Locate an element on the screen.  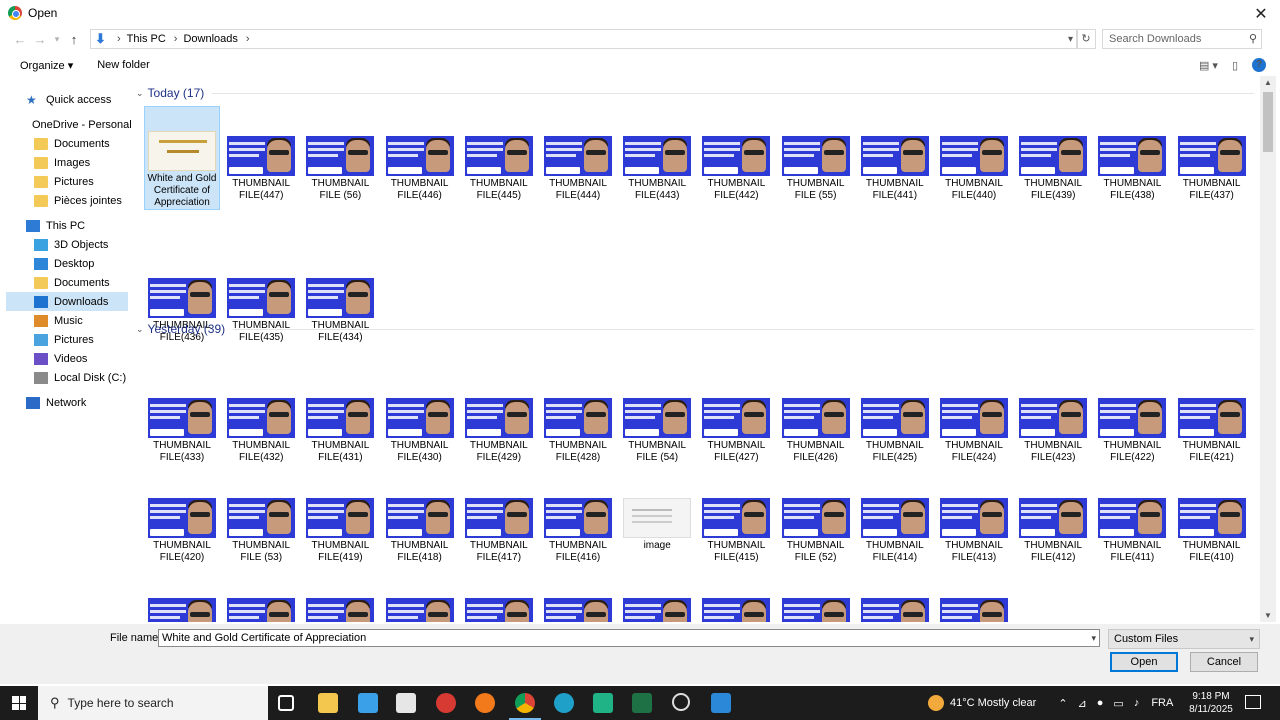
nav-quick-access: ★ Quick access is located at coordinates (67, 99).